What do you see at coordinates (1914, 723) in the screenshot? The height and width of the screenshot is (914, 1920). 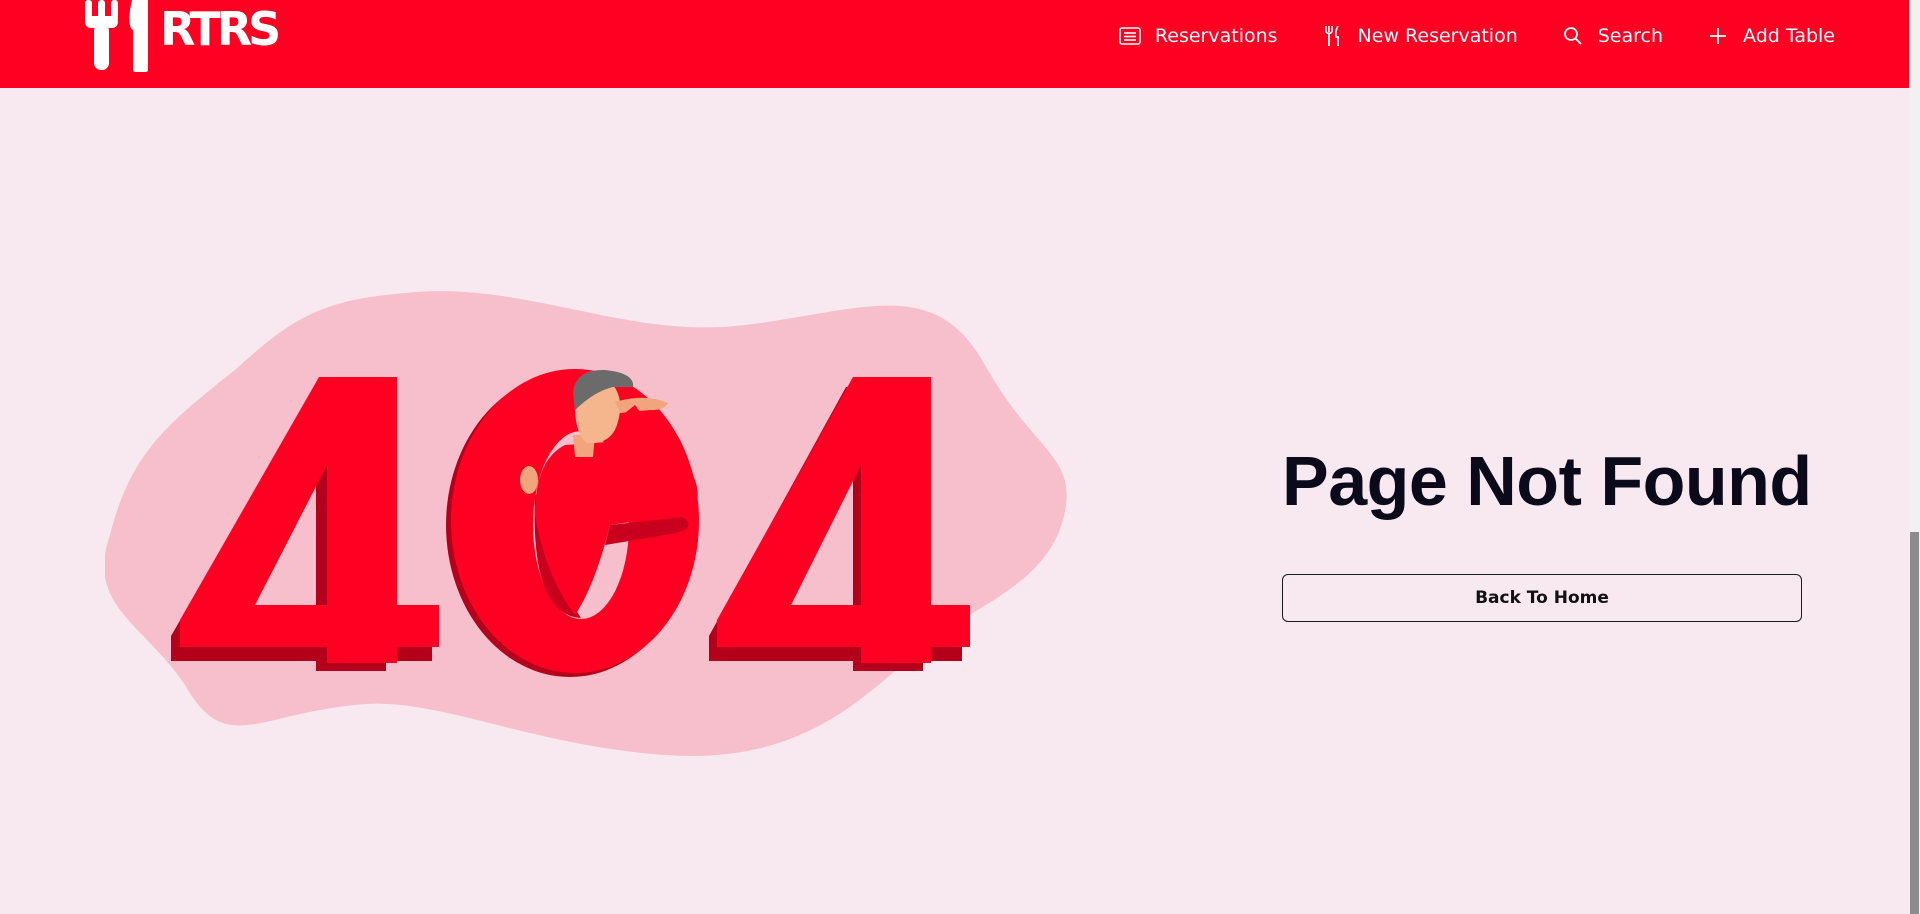 I see `scrollbar-thumb` at bounding box center [1914, 723].